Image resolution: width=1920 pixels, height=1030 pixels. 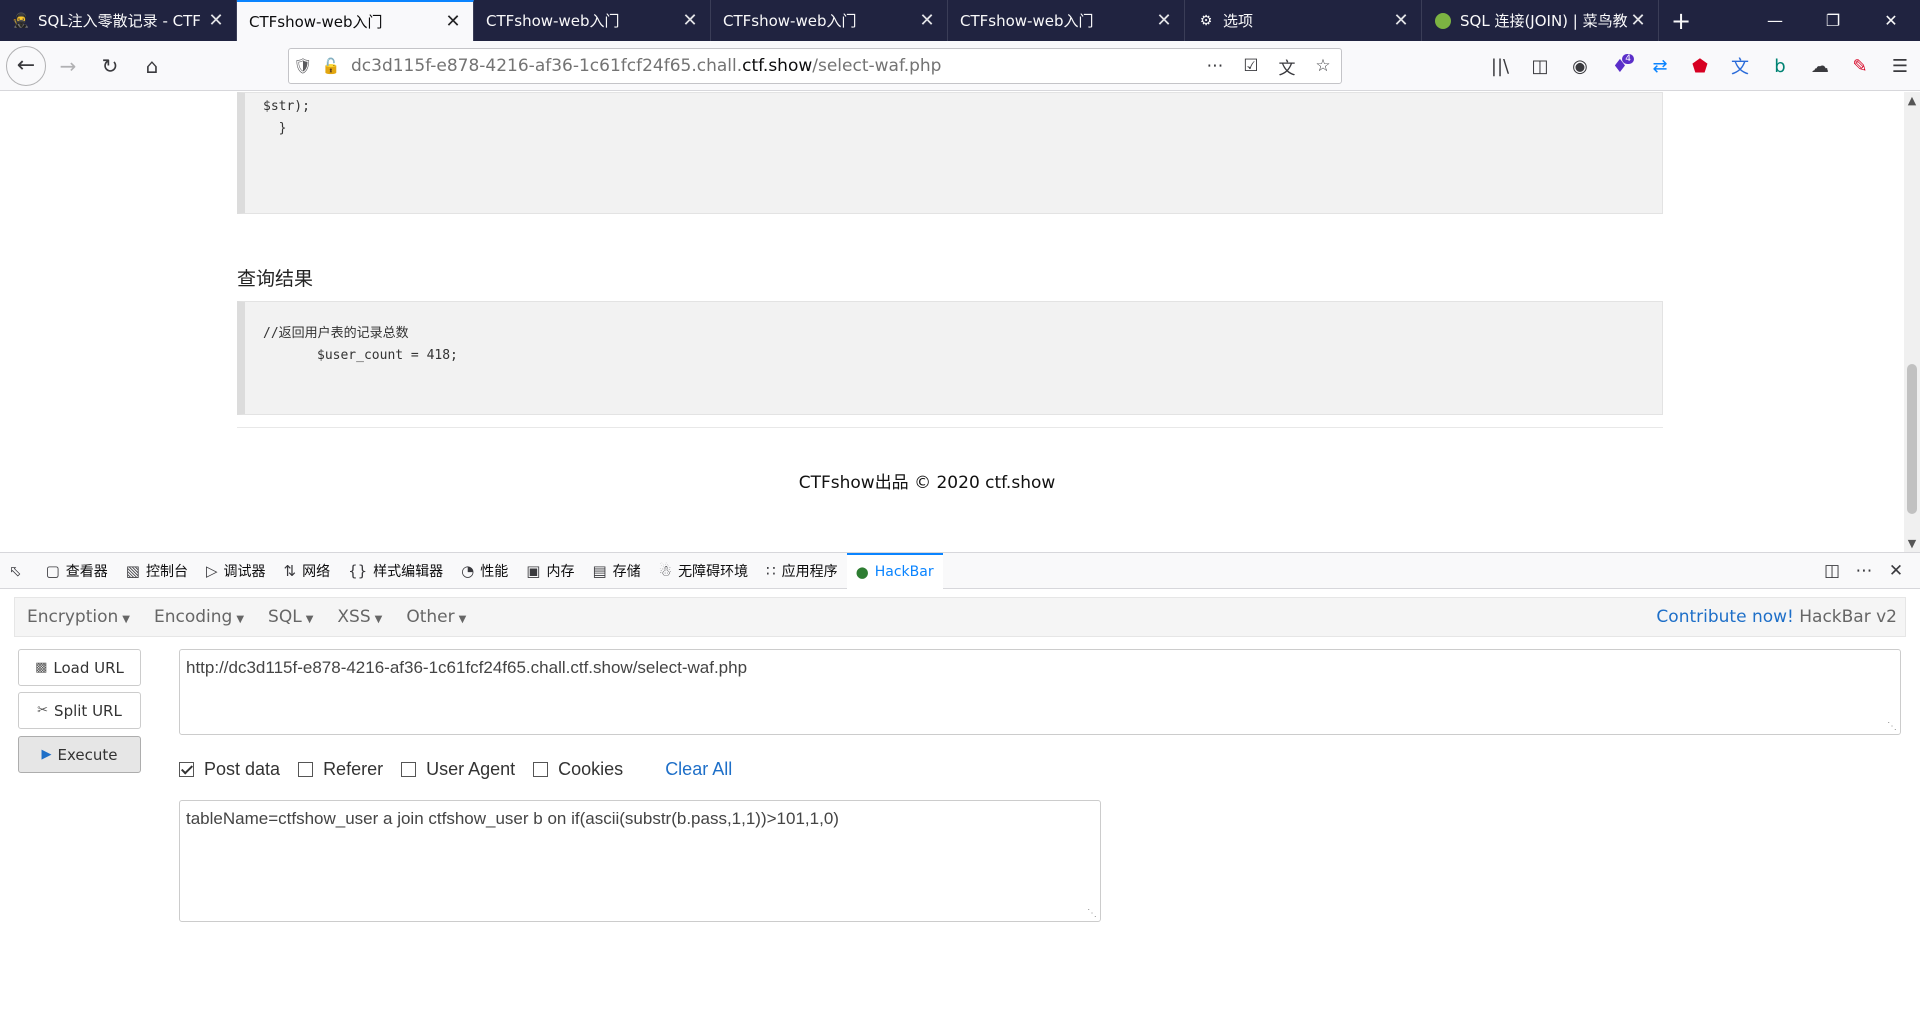 What do you see at coordinates (1860, 66) in the screenshot?
I see `pdf-icon: ✎` at bounding box center [1860, 66].